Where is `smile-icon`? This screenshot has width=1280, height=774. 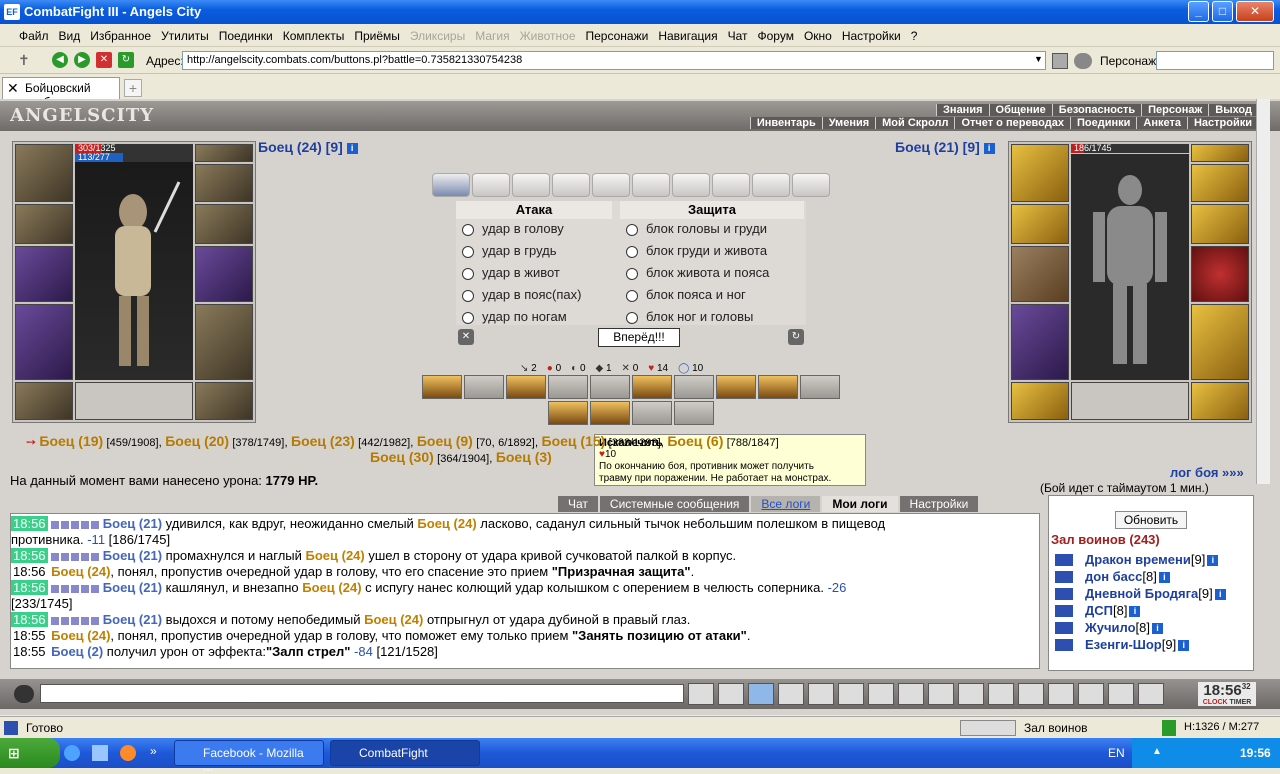 smile-icon is located at coordinates (911, 694).